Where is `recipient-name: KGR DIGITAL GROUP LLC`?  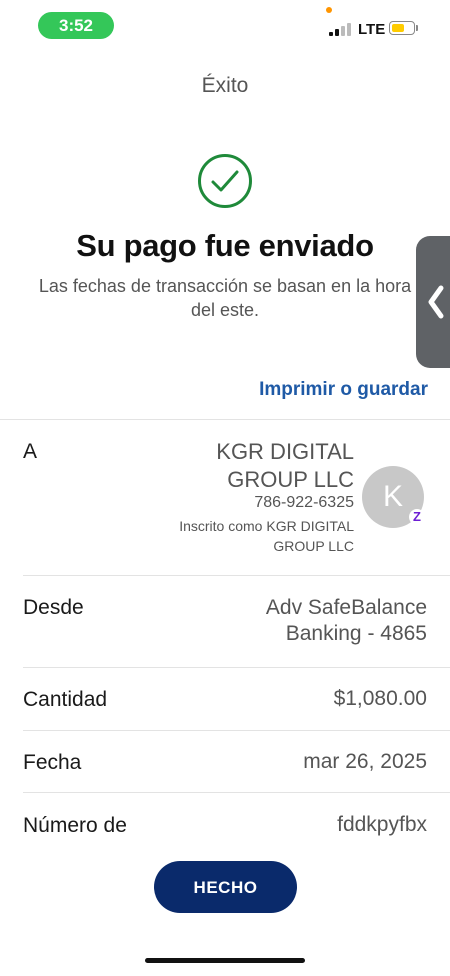 recipient-name: KGR DIGITAL GROUP LLC is located at coordinates (285, 465).